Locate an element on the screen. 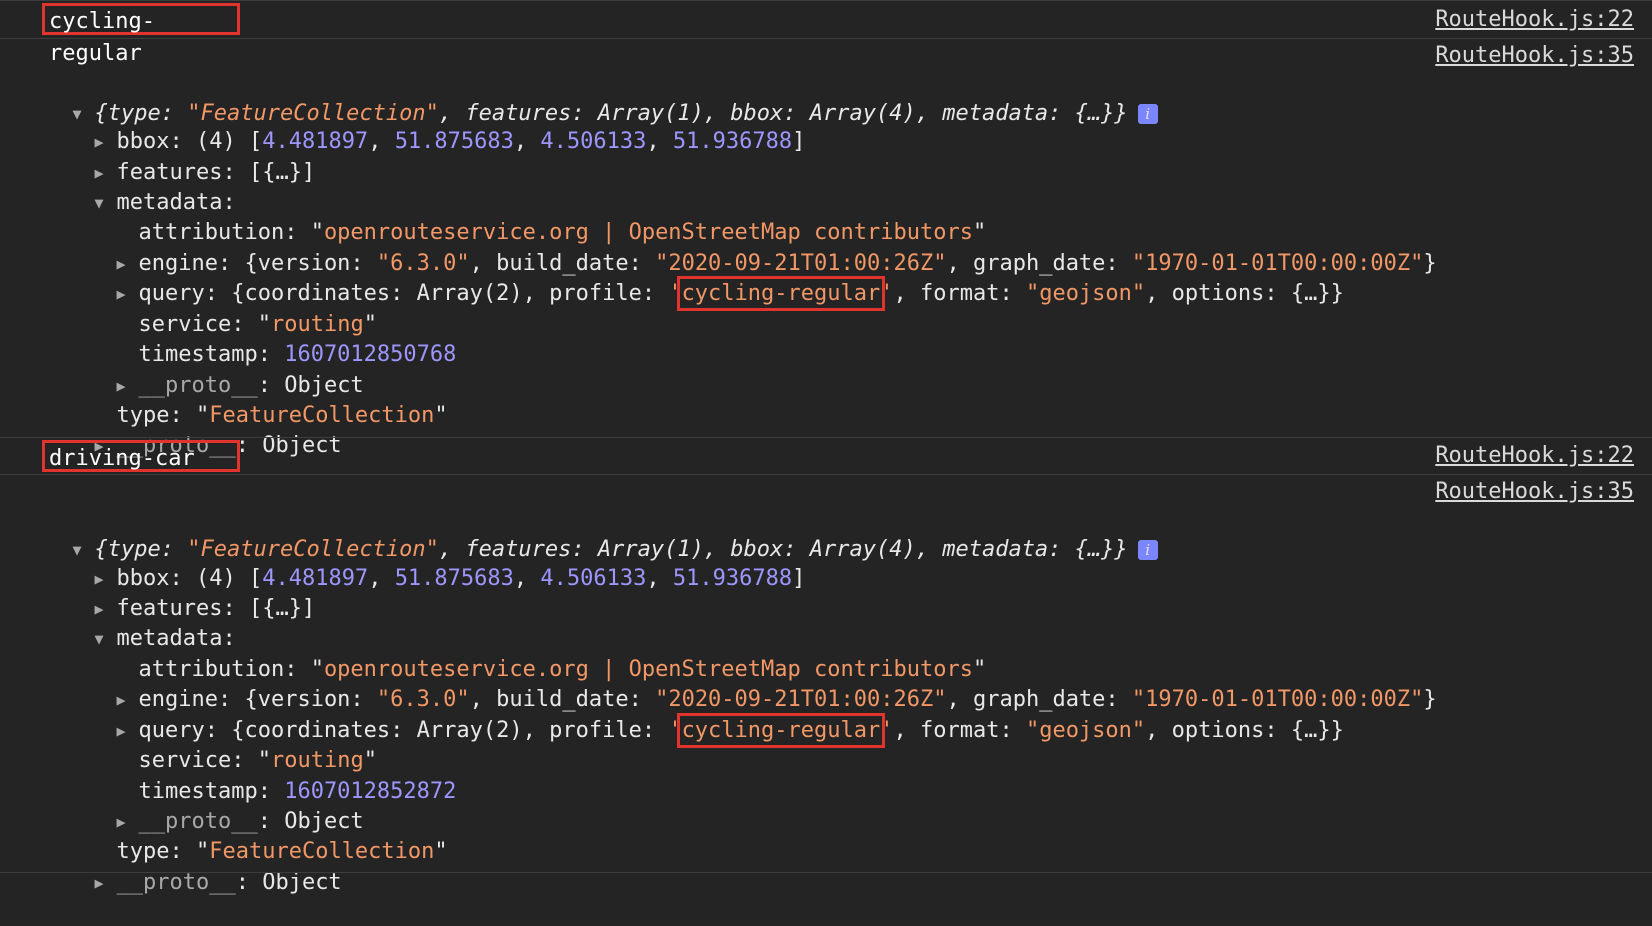  console-top-border is located at coordinates (826, 0).